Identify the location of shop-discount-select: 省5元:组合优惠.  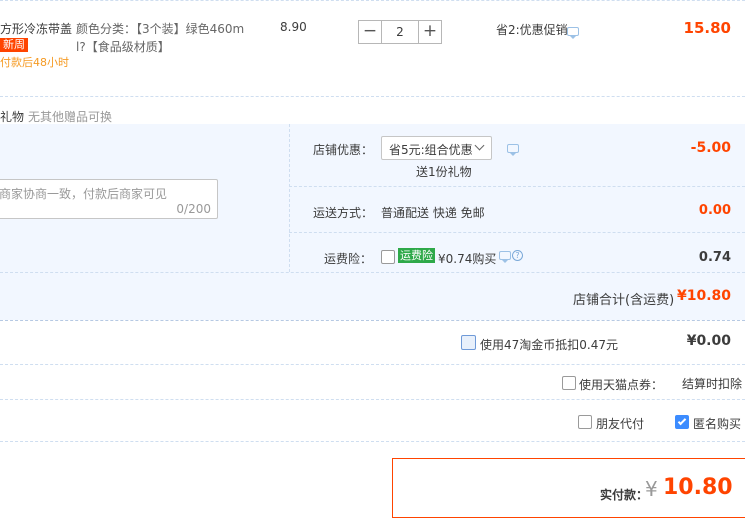
(436, 148).